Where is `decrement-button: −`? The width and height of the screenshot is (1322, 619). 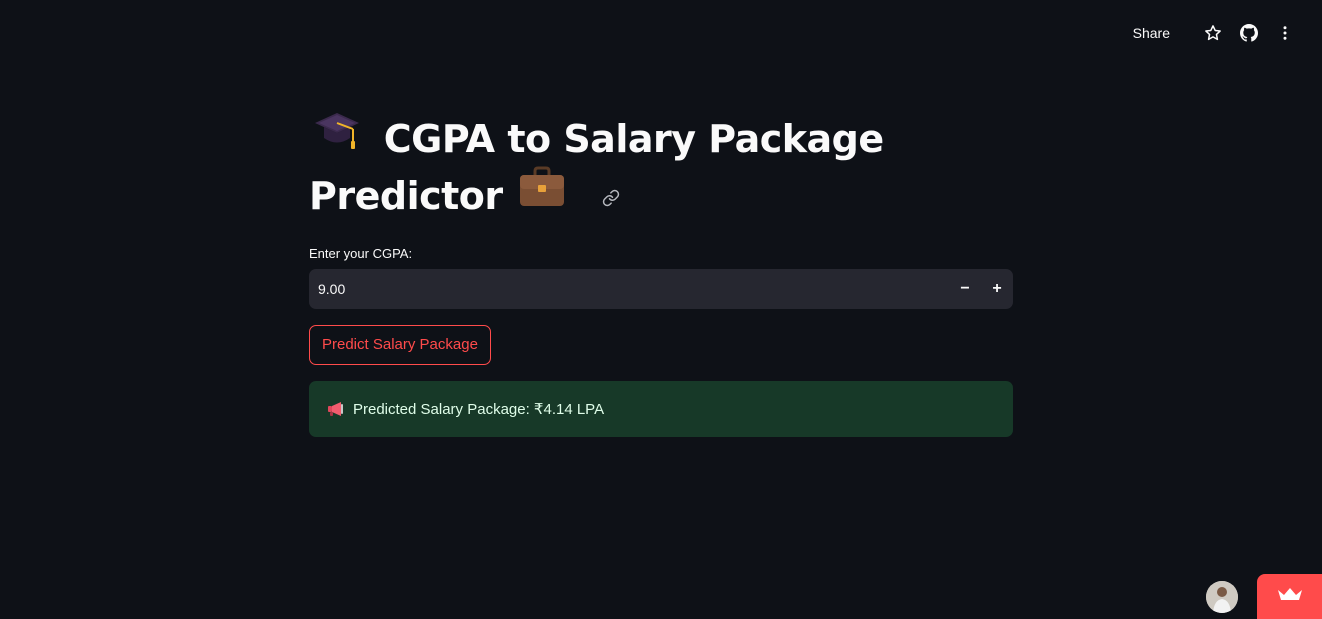 decrement-button: − is located at coordinates (965, 289).